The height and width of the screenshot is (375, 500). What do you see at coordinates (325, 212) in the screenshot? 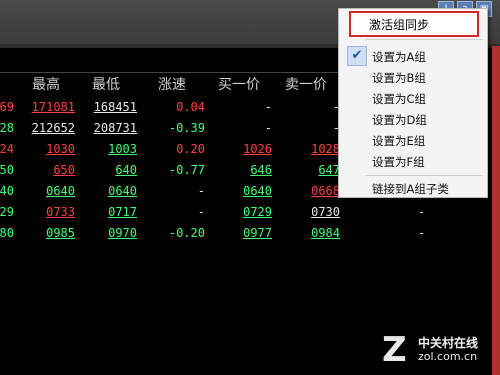
I see `cell-ask: 0730` at bounding box center [325, 212].